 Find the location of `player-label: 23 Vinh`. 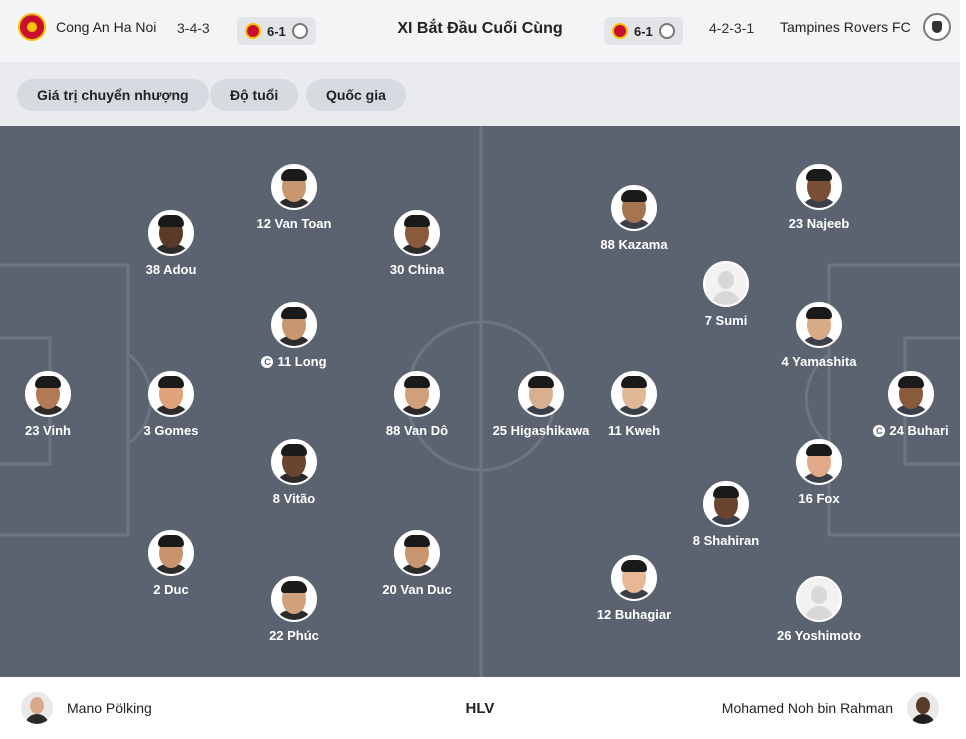

player-label: 23 Vinh is located at coordinates (56, 430).